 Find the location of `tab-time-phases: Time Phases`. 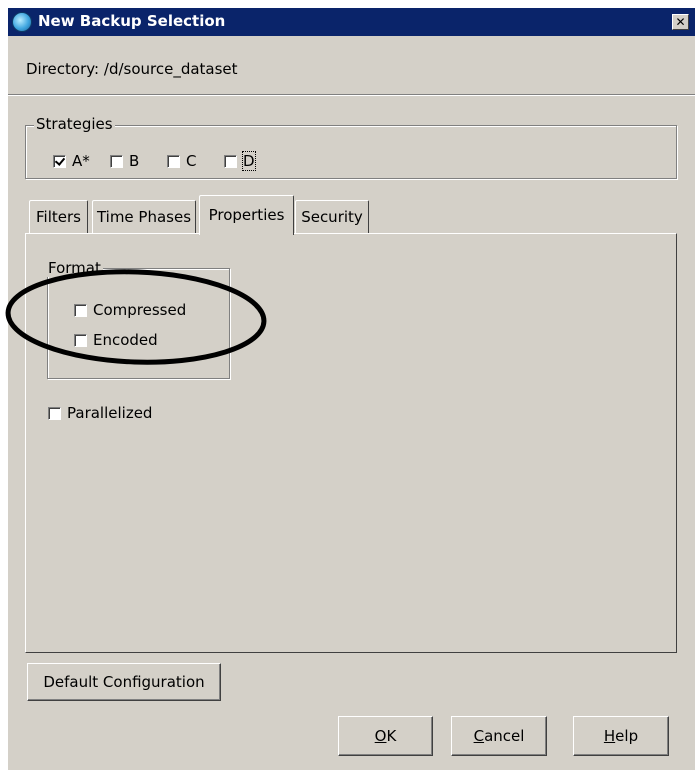

tab-time-phases: Time Phases is located at coordinates (144, 217).